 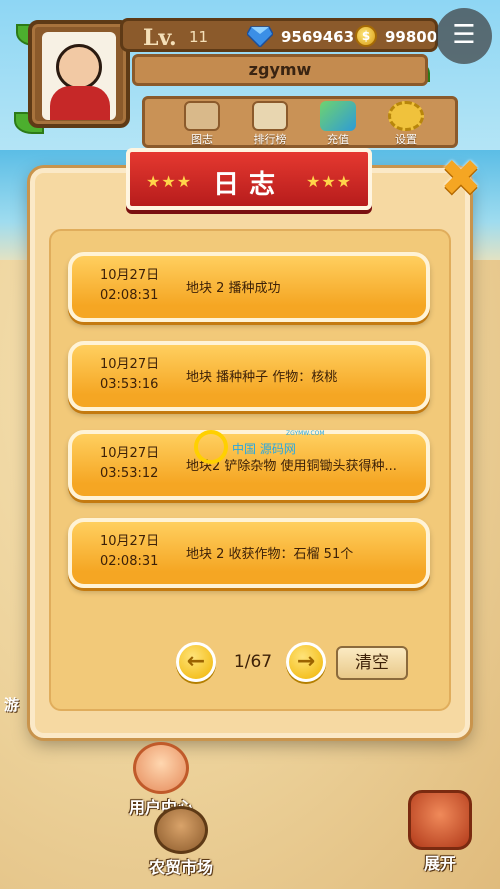 What do you see at coordinates (300, 122) in the screenshot?
I see `top-menu: 图志 排行榜 充值 设置` at bounding box center [300, 122].